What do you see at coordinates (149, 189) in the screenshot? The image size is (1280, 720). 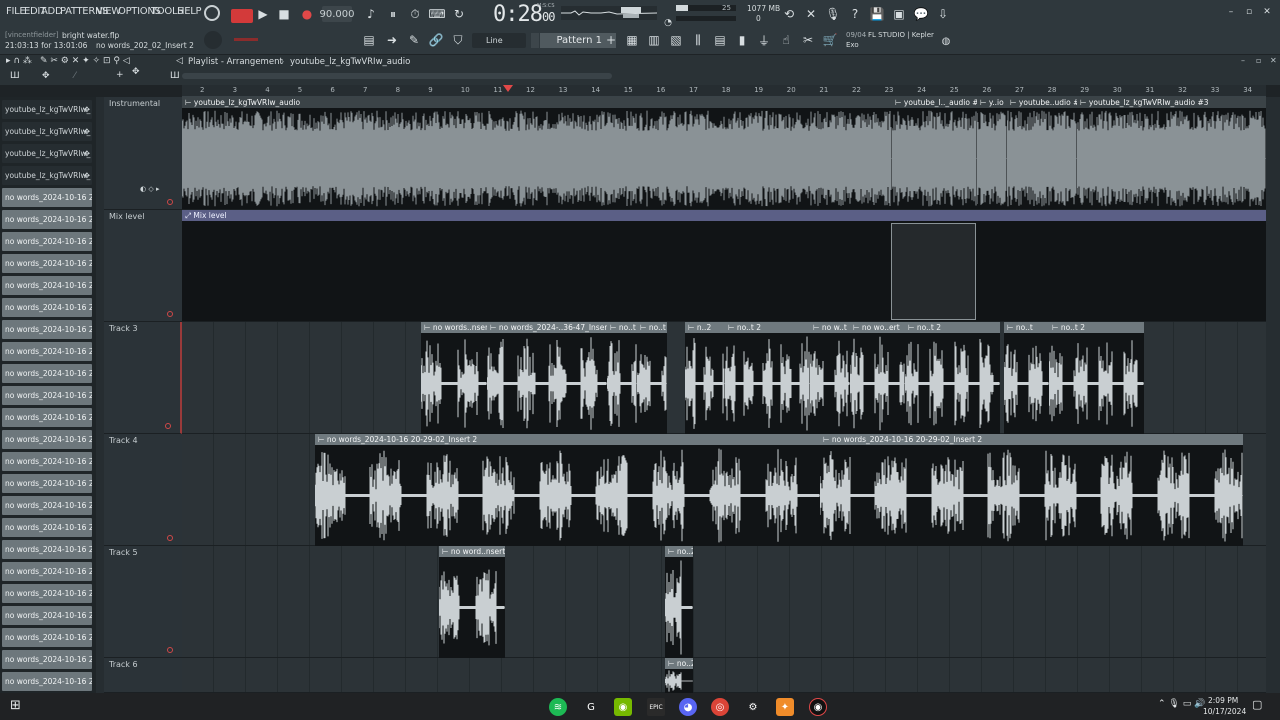 I see `track-controls-icon: ◐ ◇ ▸` at bounding box center [149, 189].